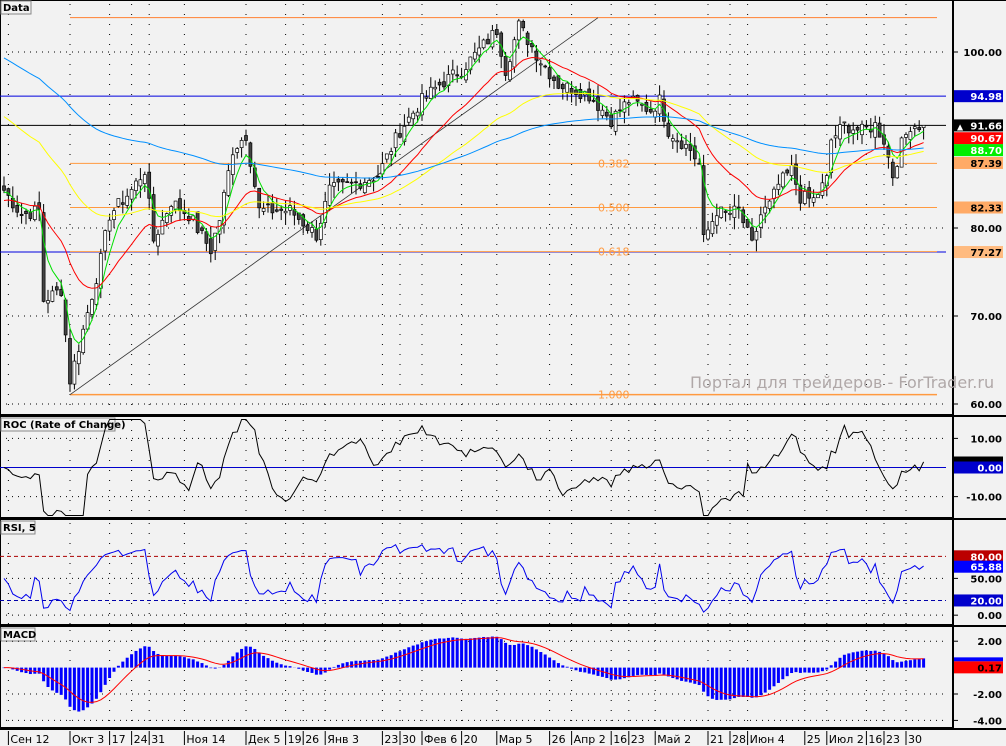 This screenshot has height=746, width=1006. Describe the element at coordinates (767, 739) in the screenshot. I see `time-tick-label: Июн 4` at that location.